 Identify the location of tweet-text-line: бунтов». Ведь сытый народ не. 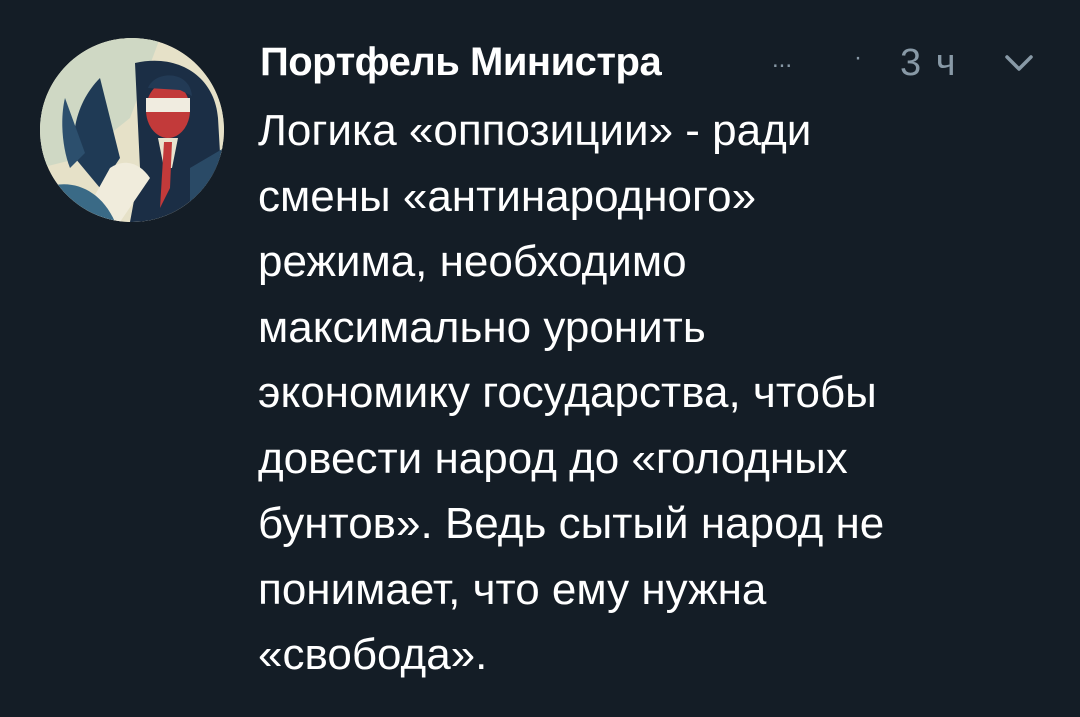
(571, 523).